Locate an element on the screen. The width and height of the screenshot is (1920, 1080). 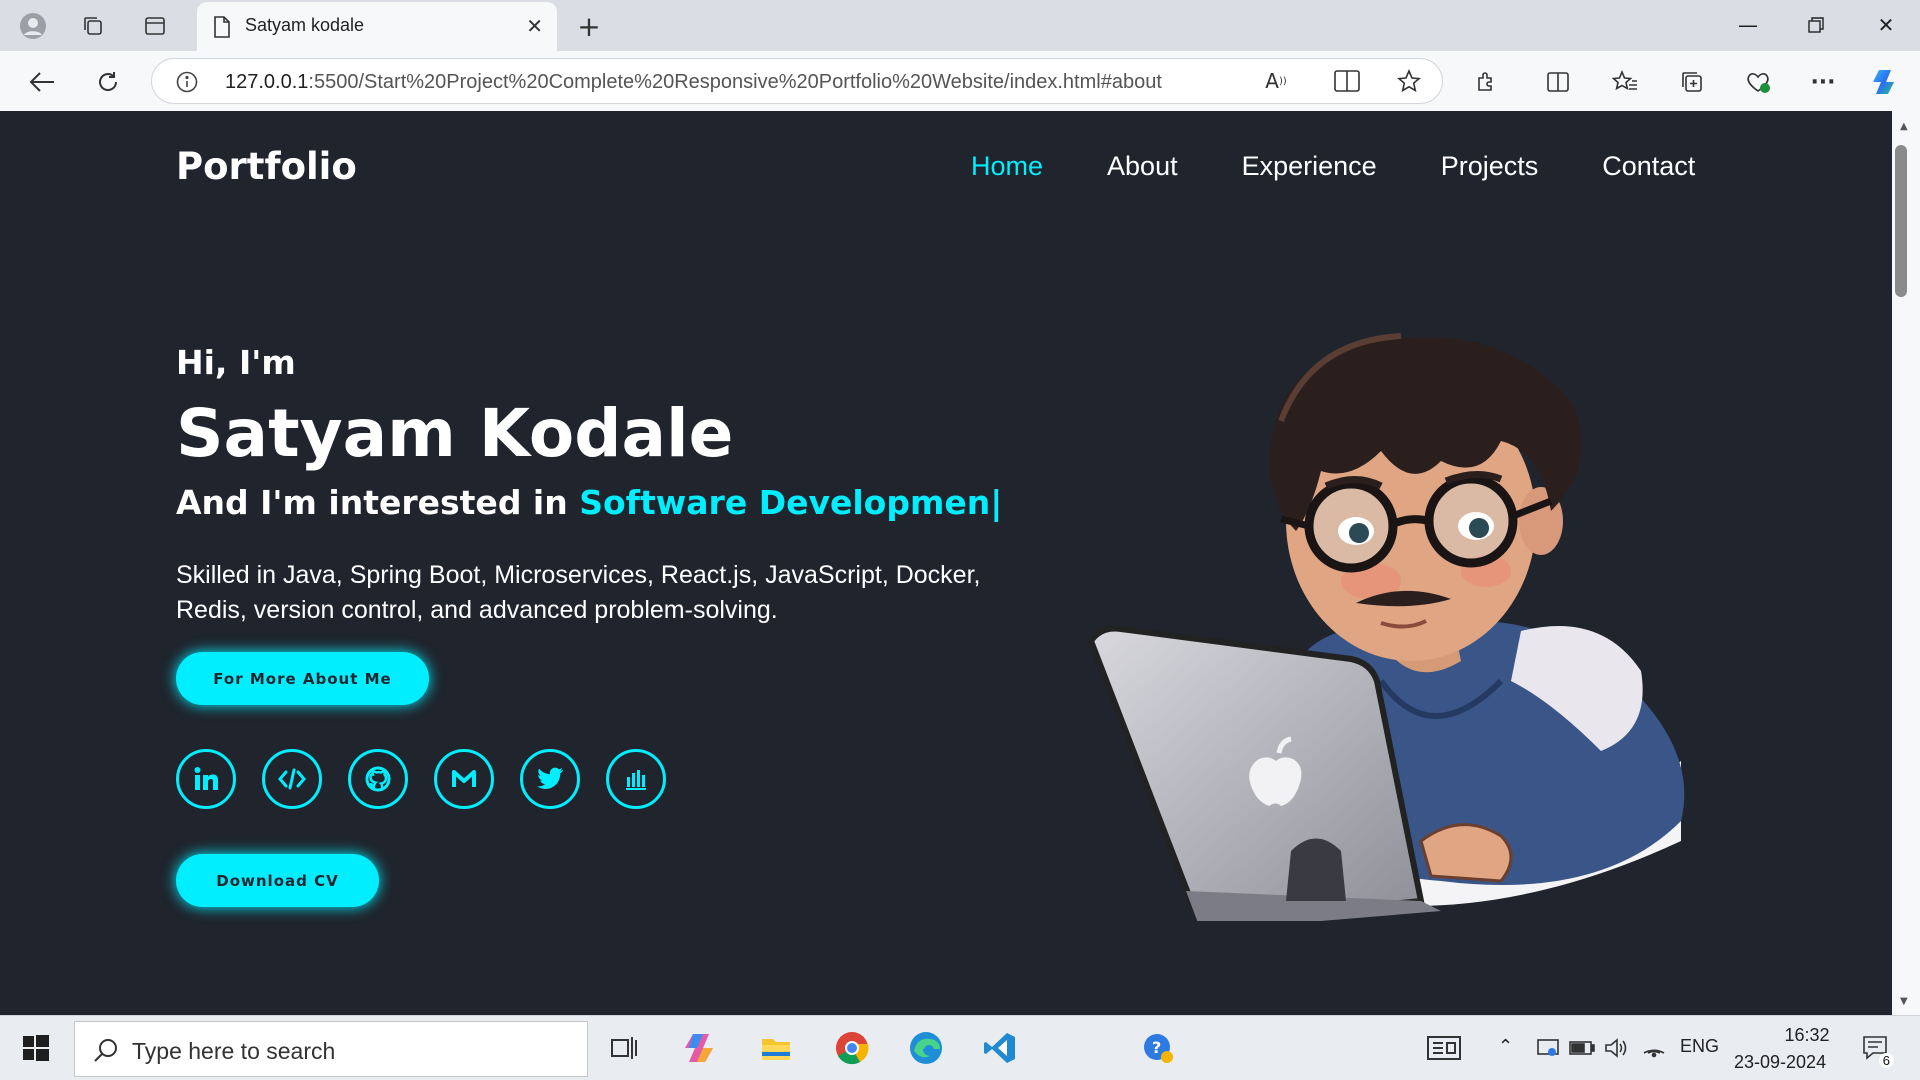
split-screen-icon is located at coordinates (1558, 82).